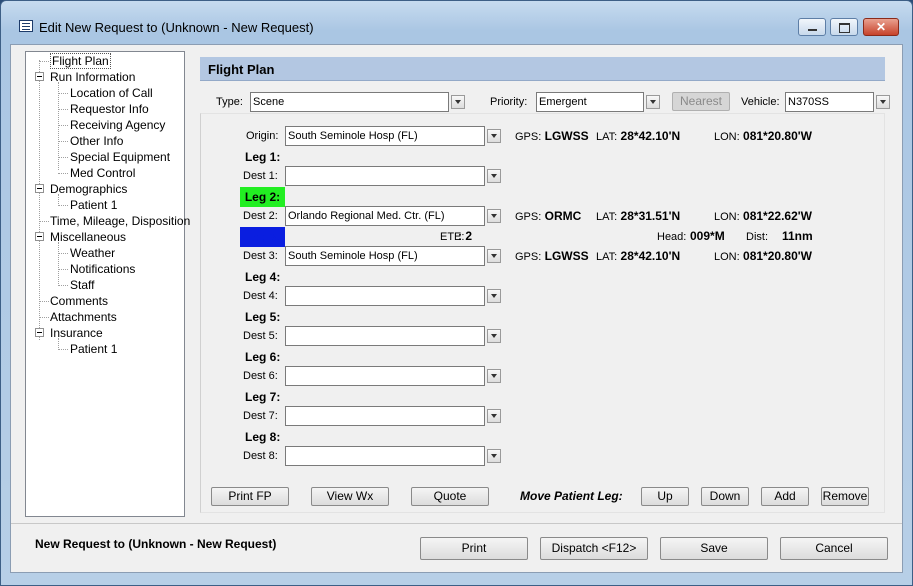 The height and width of the screenshot is (586, 913). What do you see at coordinates (837, 102) in the screenshot?
I see `vehicle-select: N370SS` at bounding box center [837, 102].